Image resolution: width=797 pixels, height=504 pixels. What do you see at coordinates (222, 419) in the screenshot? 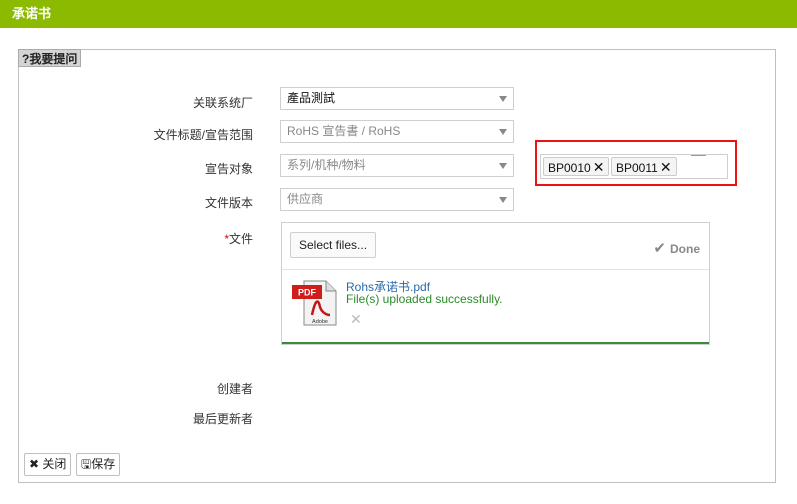
I see `updater-label: 最后更新者` at bounding box center [222, 419].